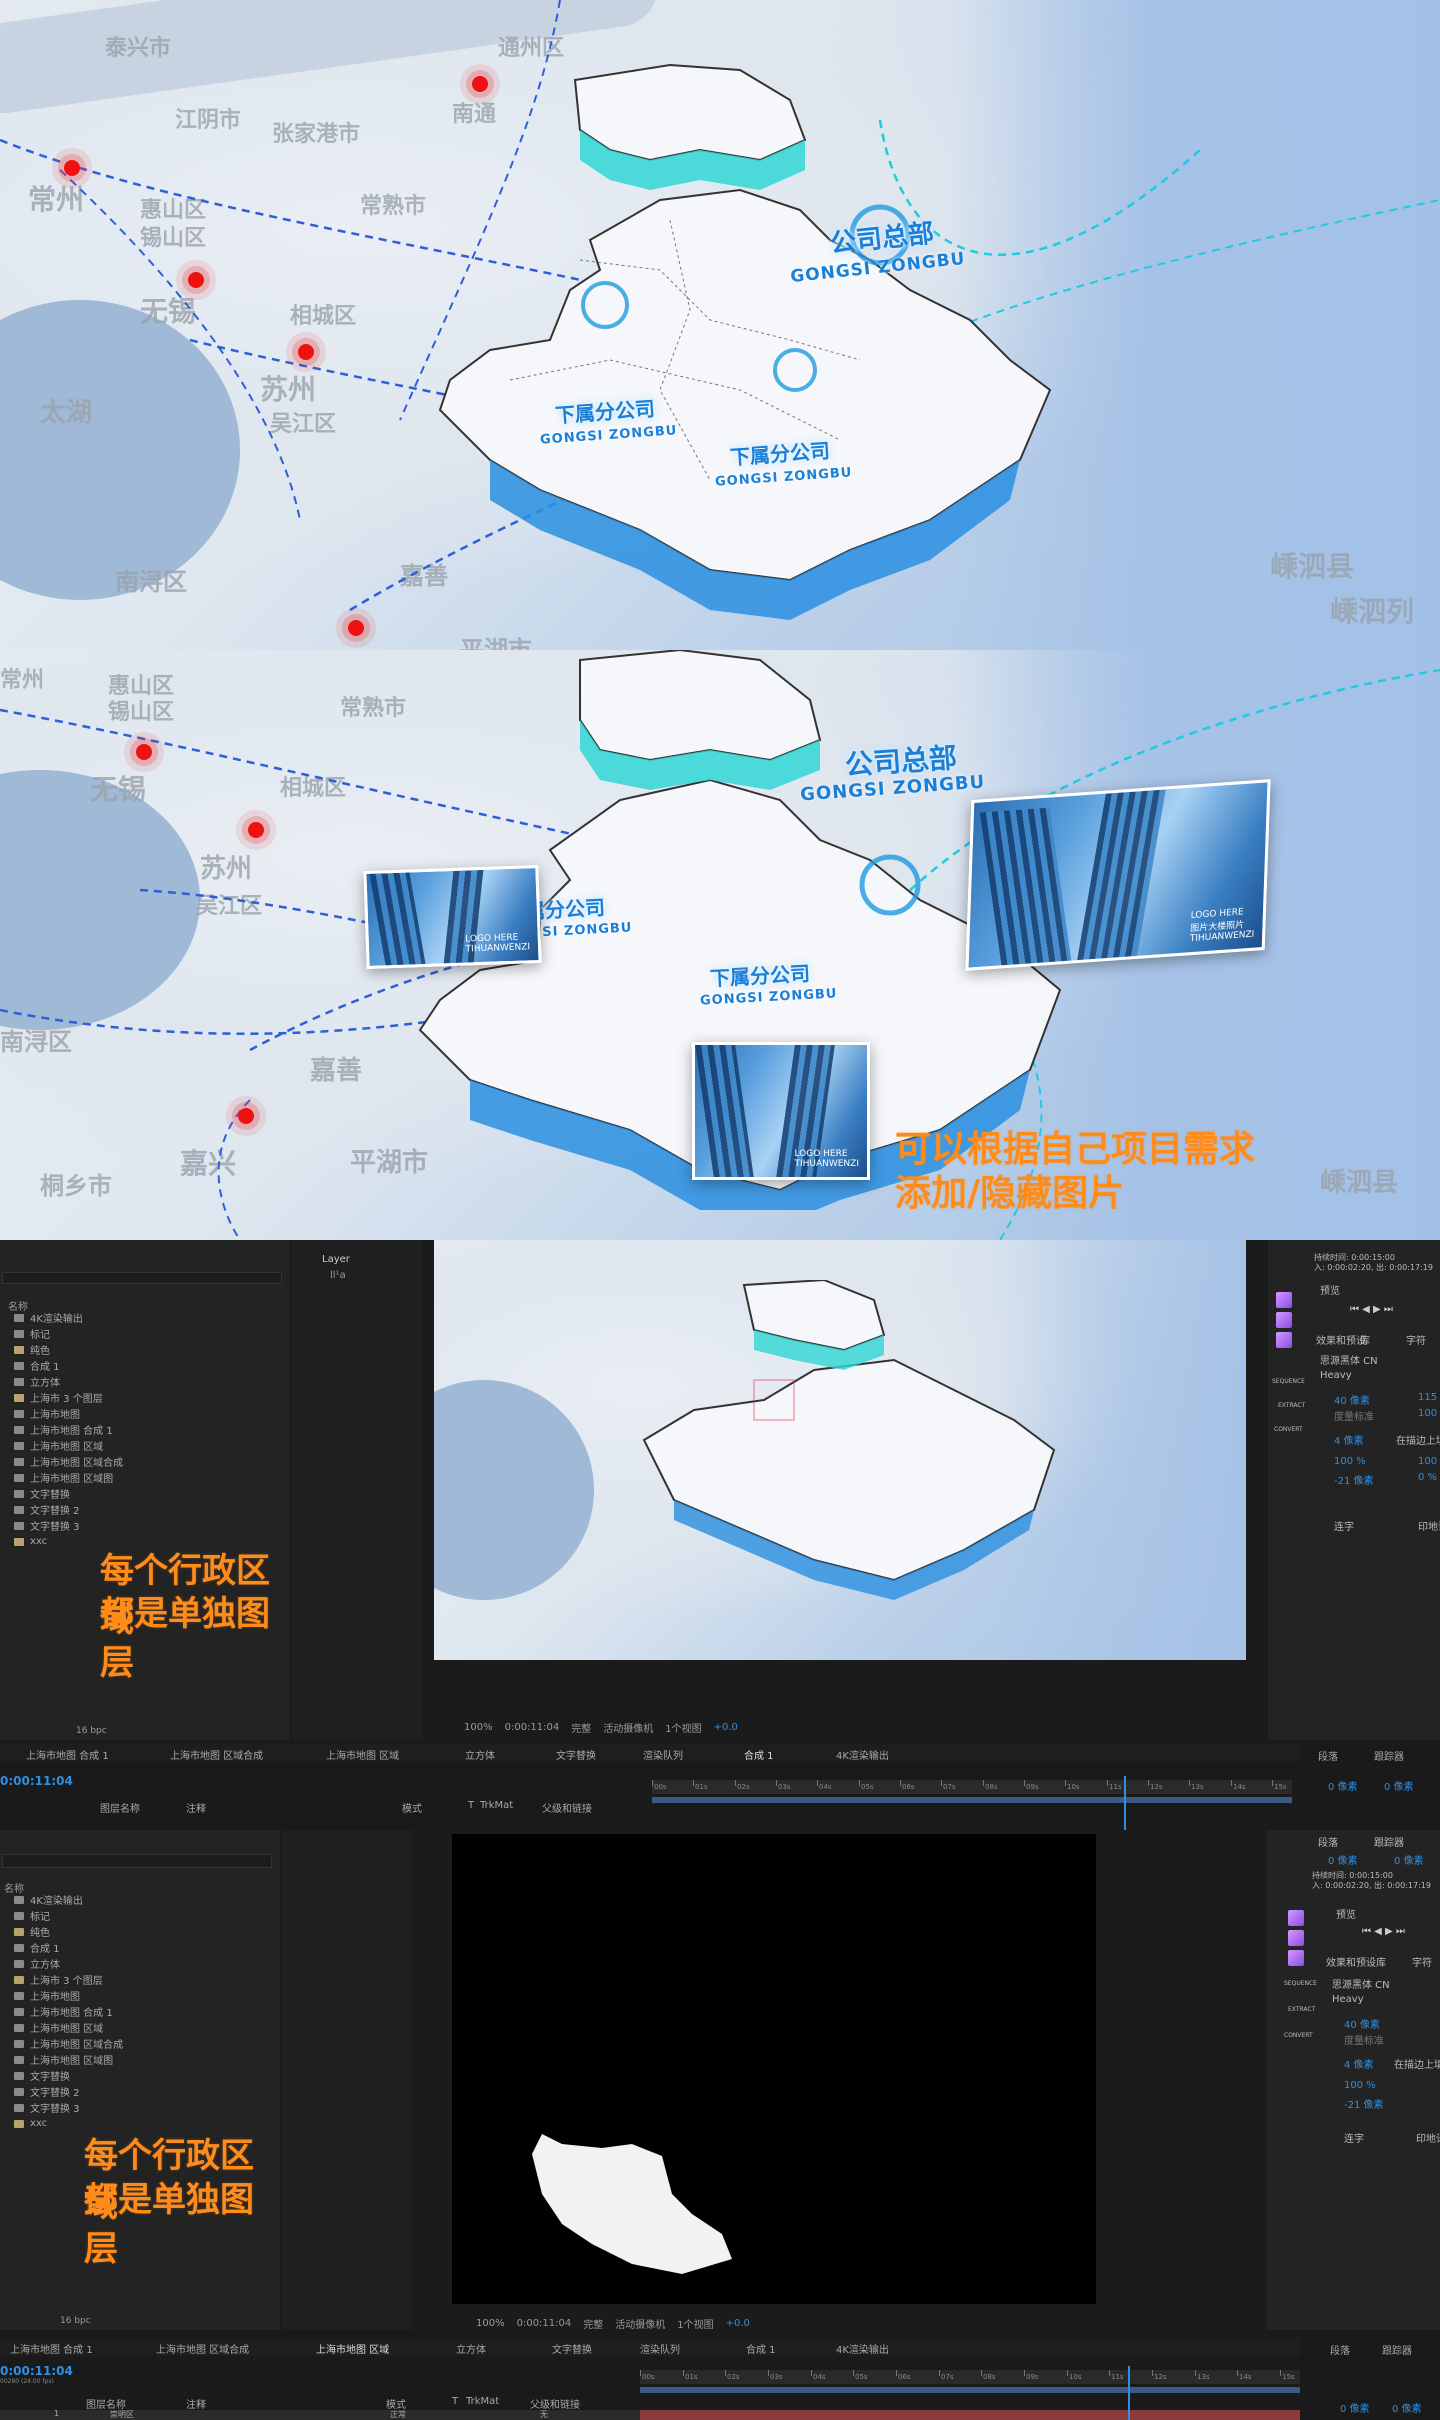 Image resolution: width=1440 pixels, height=2420 pixels. Describe the element at coordinates (398, 2414) in the screenshot. I see `layer-mode: 正常` at that location.